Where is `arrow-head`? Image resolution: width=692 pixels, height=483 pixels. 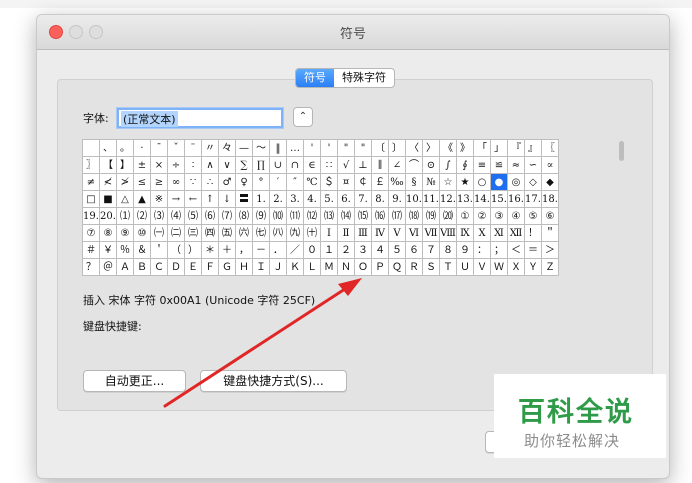
arrow-head is located at coordinates (350, 287).